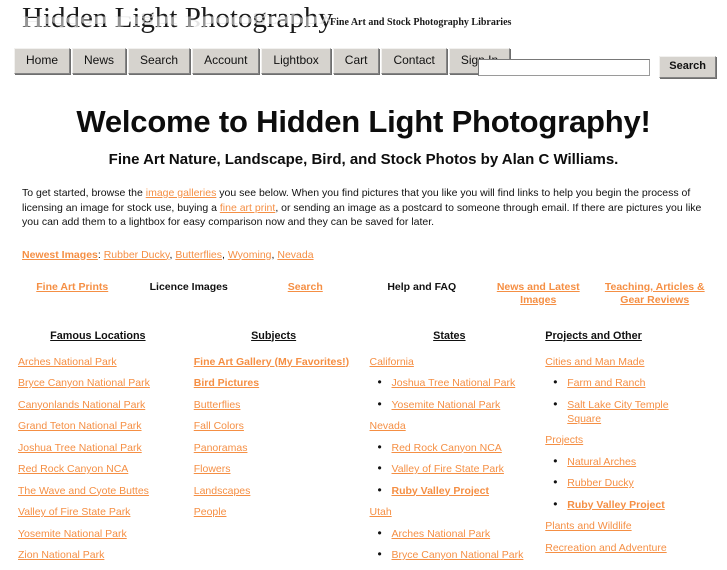 The height and width of the screenshot is (570, 727). Describe the element at coordinates (450, 512) in the screenshot. I see `category-item: Utah` at that location.